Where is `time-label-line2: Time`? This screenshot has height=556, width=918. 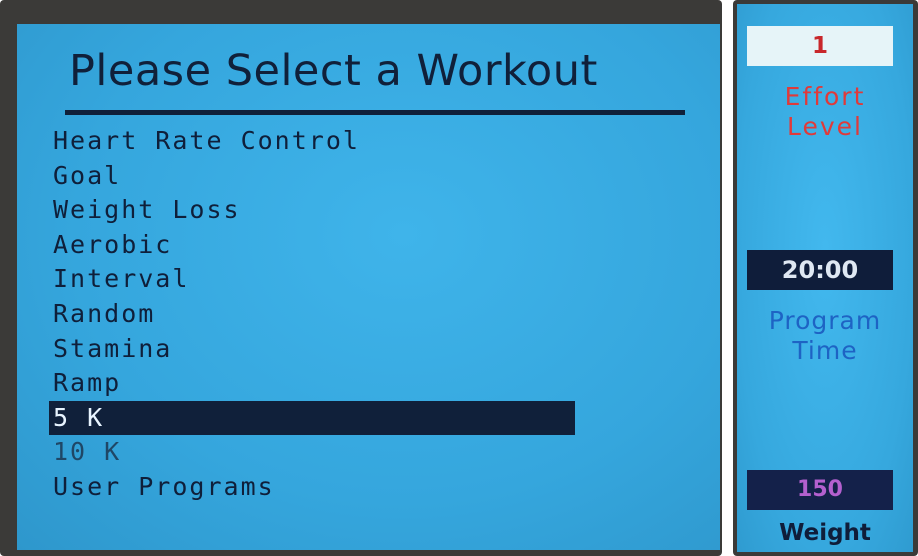 time-label-line2: Time is located at coordinates (825, 350).